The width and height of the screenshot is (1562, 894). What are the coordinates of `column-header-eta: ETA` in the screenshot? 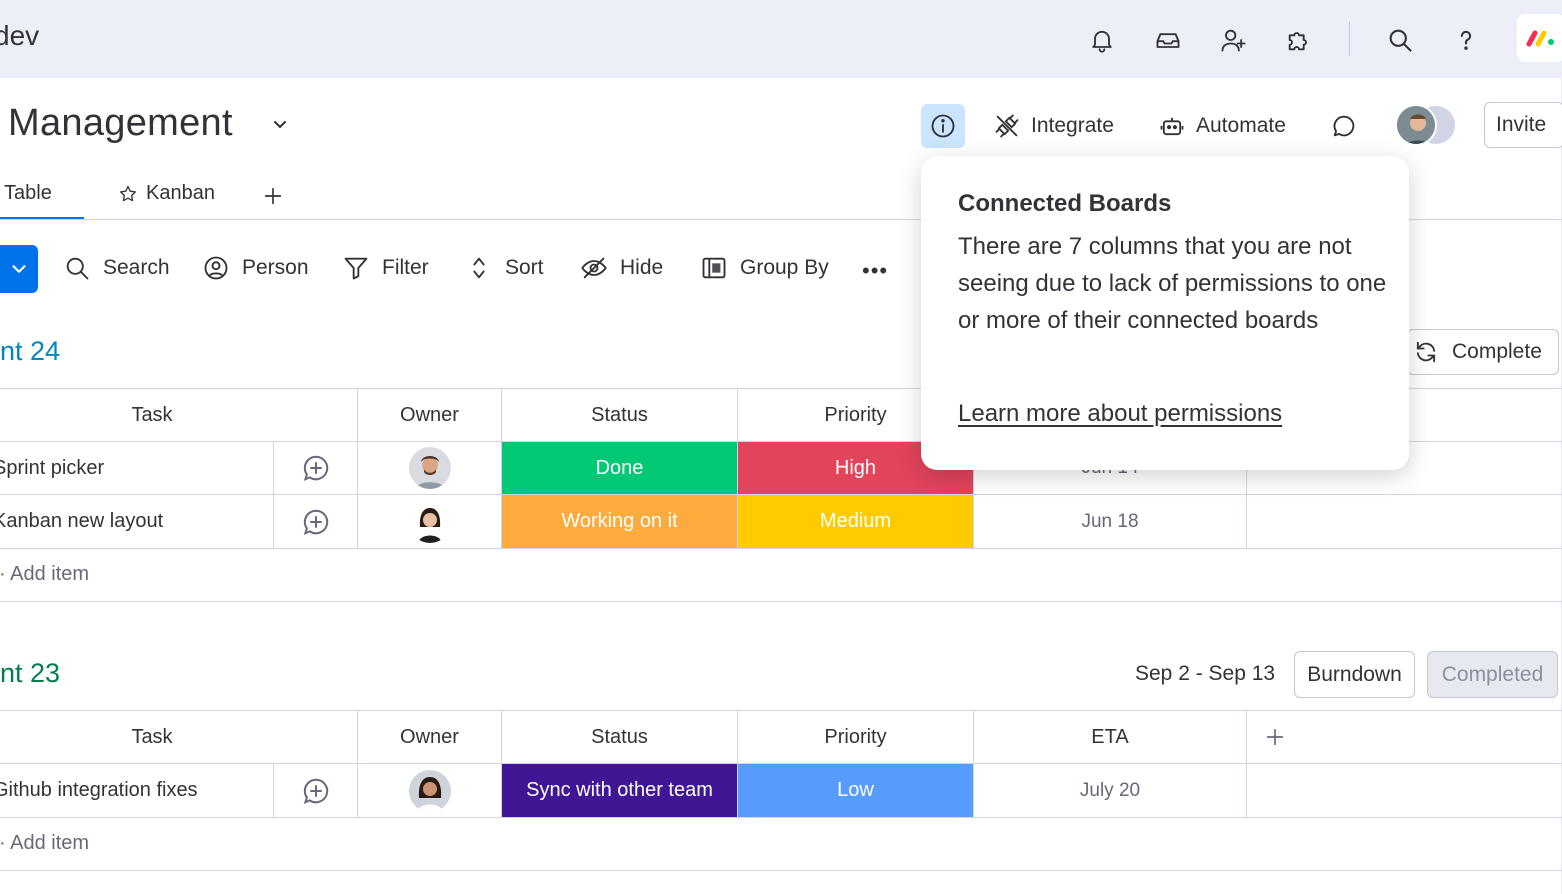 It's located at (1110, 737).